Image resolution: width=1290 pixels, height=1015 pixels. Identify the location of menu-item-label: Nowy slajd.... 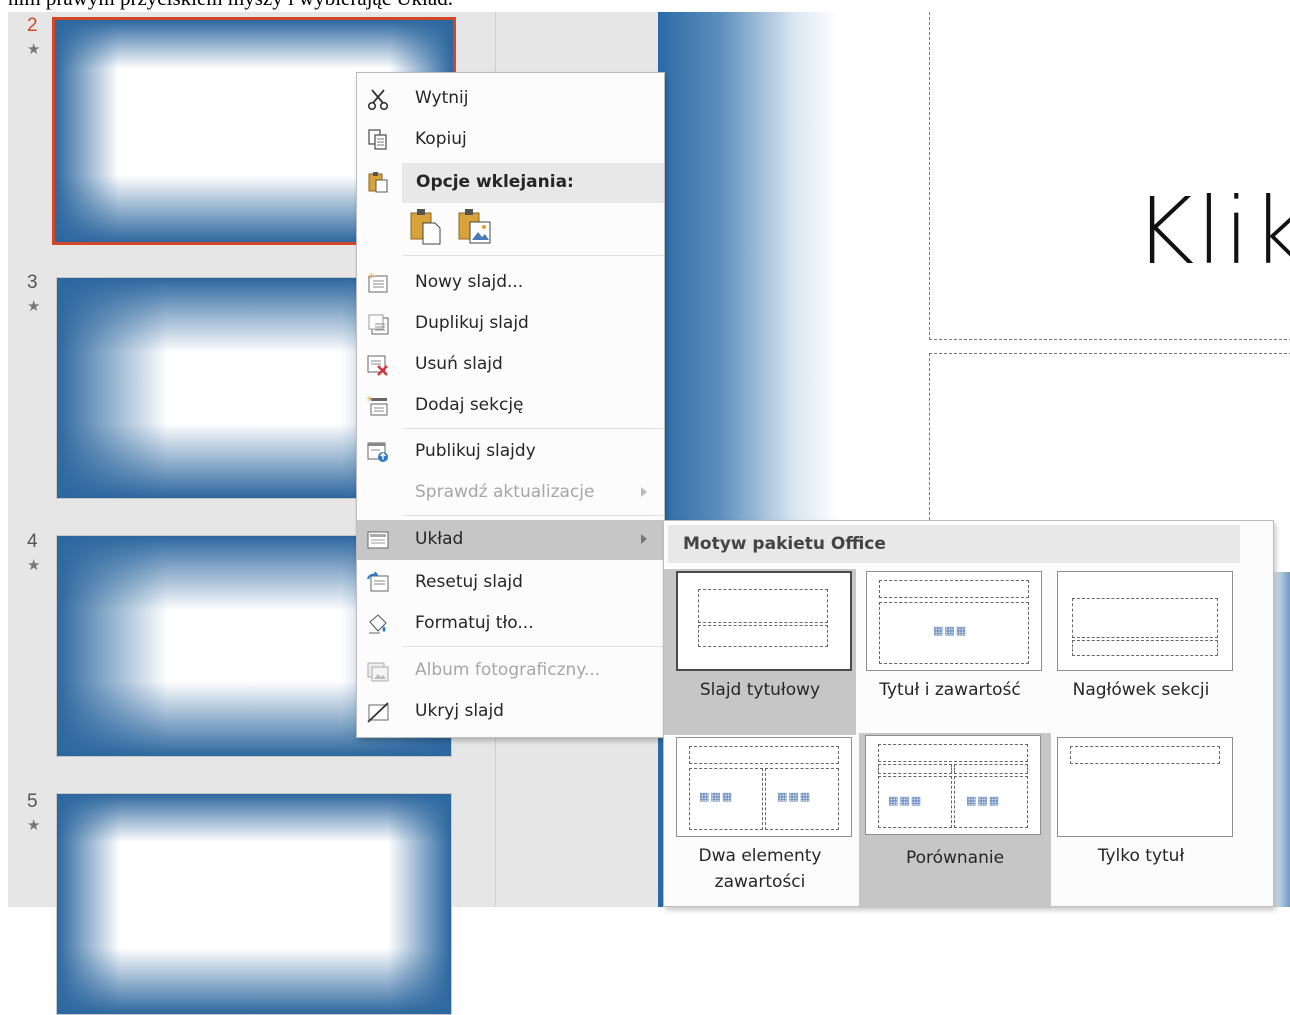
(469, 282).